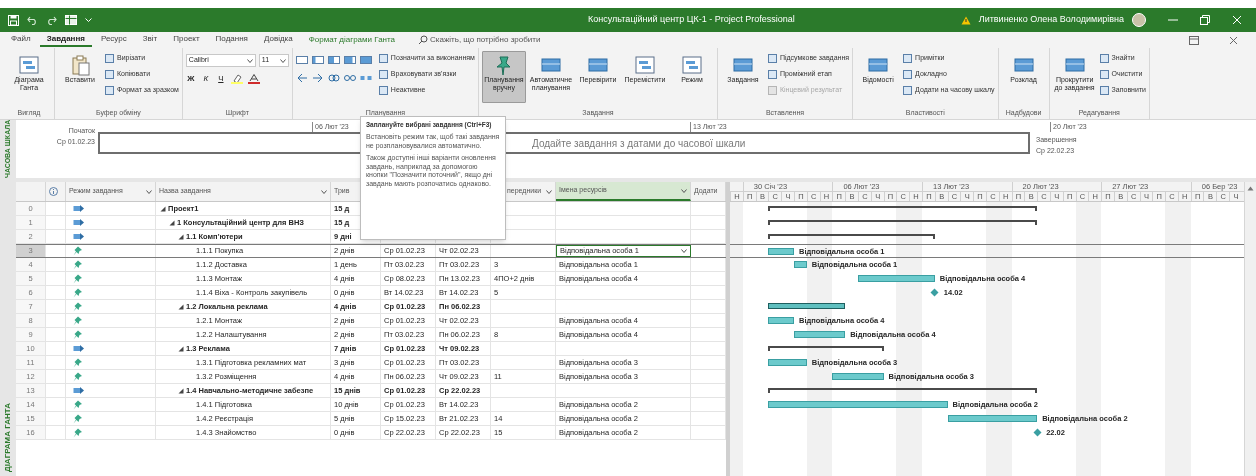 This screenshot has height=476, width=1256. I want to click on broken-chain-icon, so click(349, 78).